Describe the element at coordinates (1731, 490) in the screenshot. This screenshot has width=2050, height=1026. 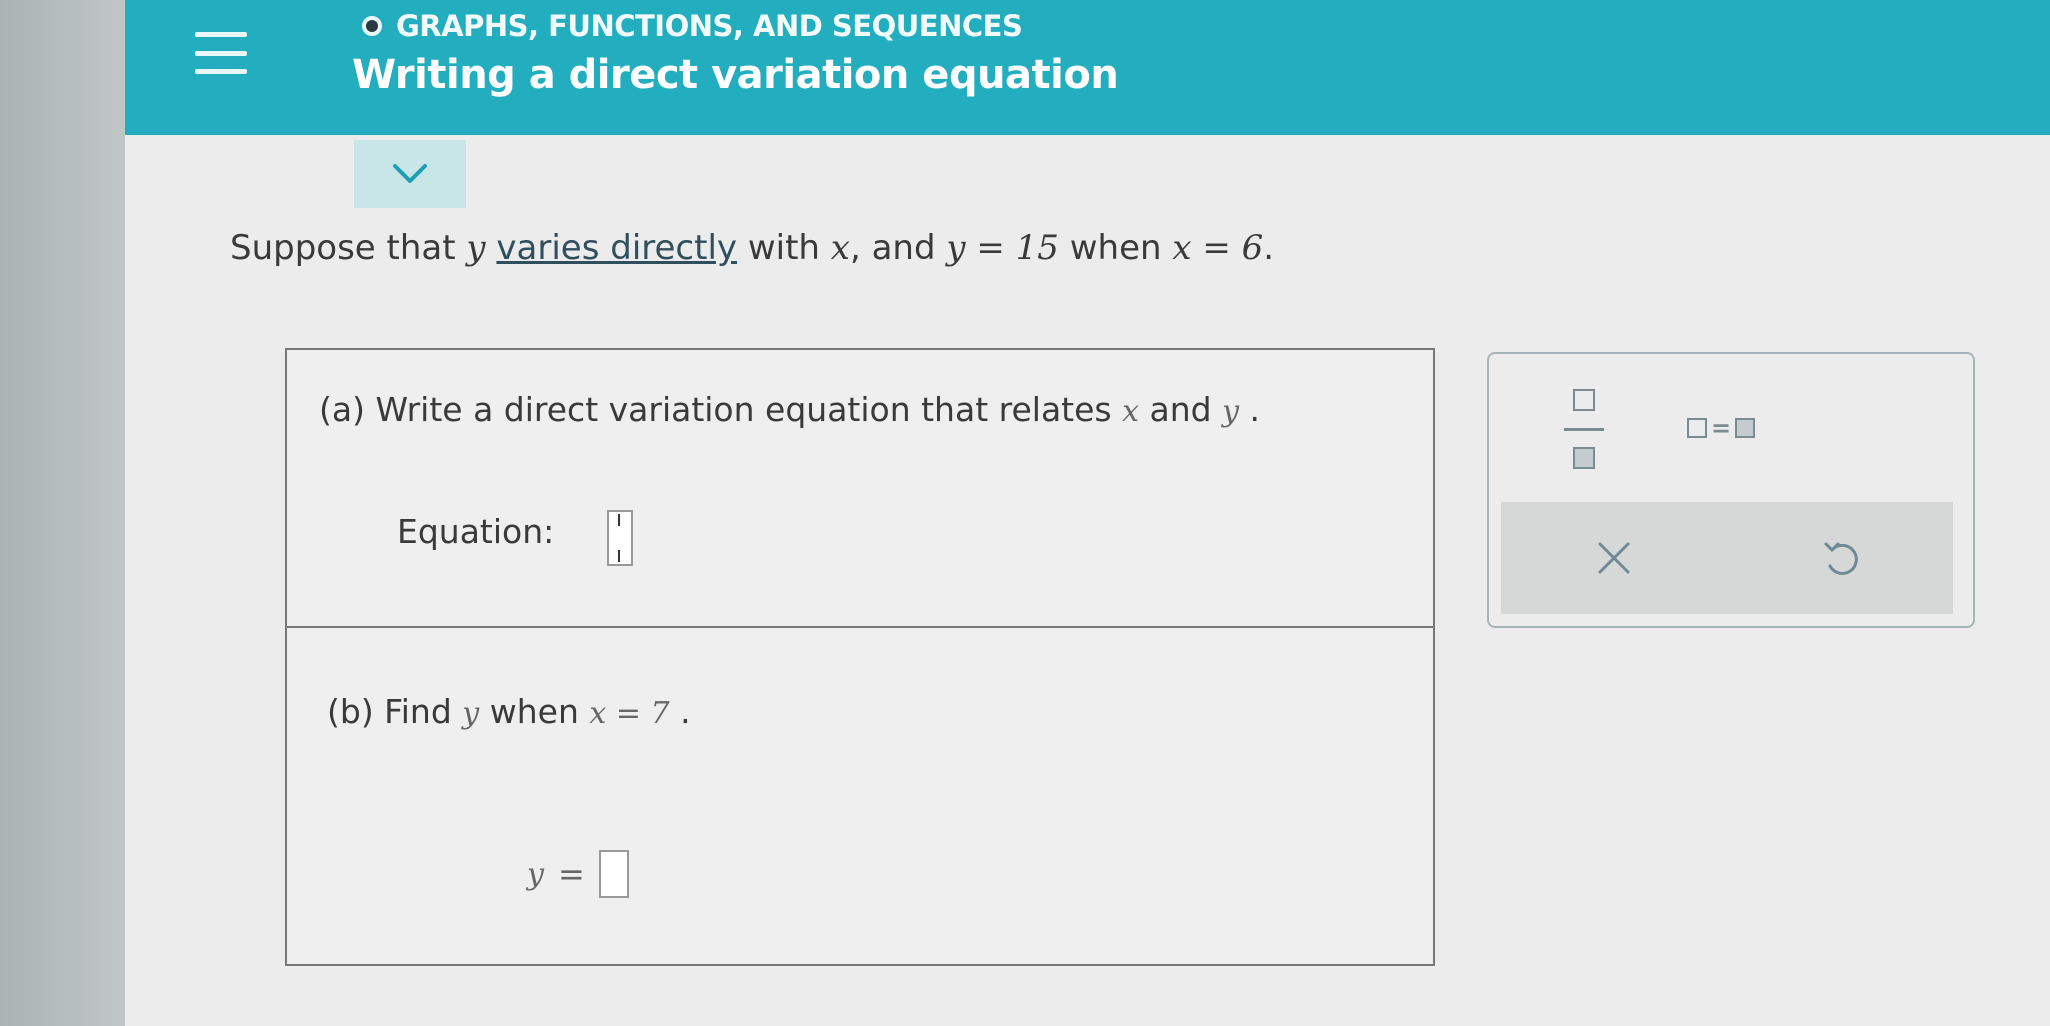
I see `math-palette: =` at that location.